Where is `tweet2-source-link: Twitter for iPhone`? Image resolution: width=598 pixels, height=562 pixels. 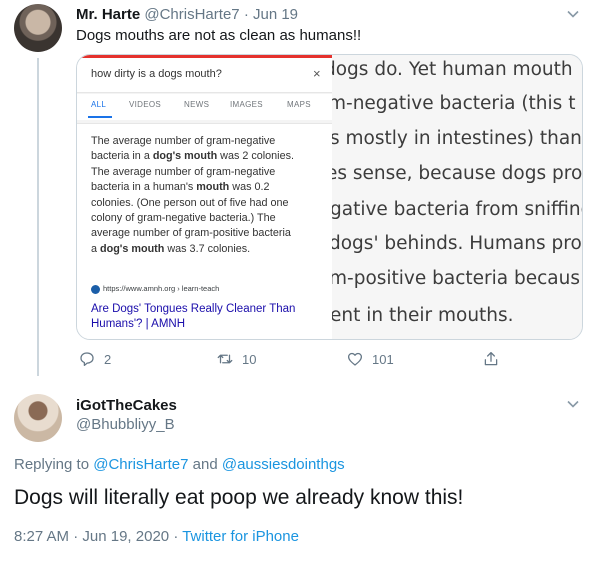 tweet2-source-link: Twitter for iPhone is located at coordinates (240, 536).